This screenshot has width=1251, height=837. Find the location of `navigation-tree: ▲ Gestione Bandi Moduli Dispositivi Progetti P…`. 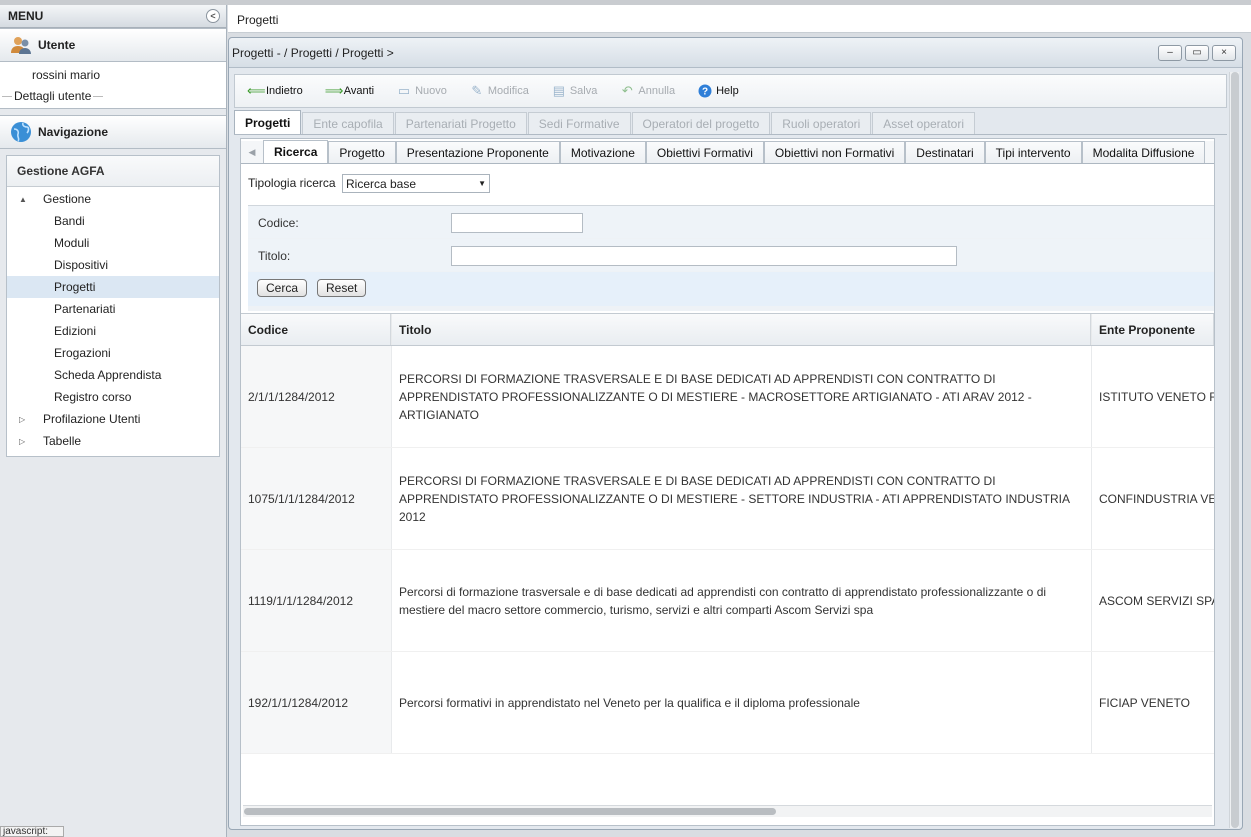

navigation-tree: ▲ Gestione Bandi Moduli Dispositivi Progetti P… is located at coordinates (113, 321).